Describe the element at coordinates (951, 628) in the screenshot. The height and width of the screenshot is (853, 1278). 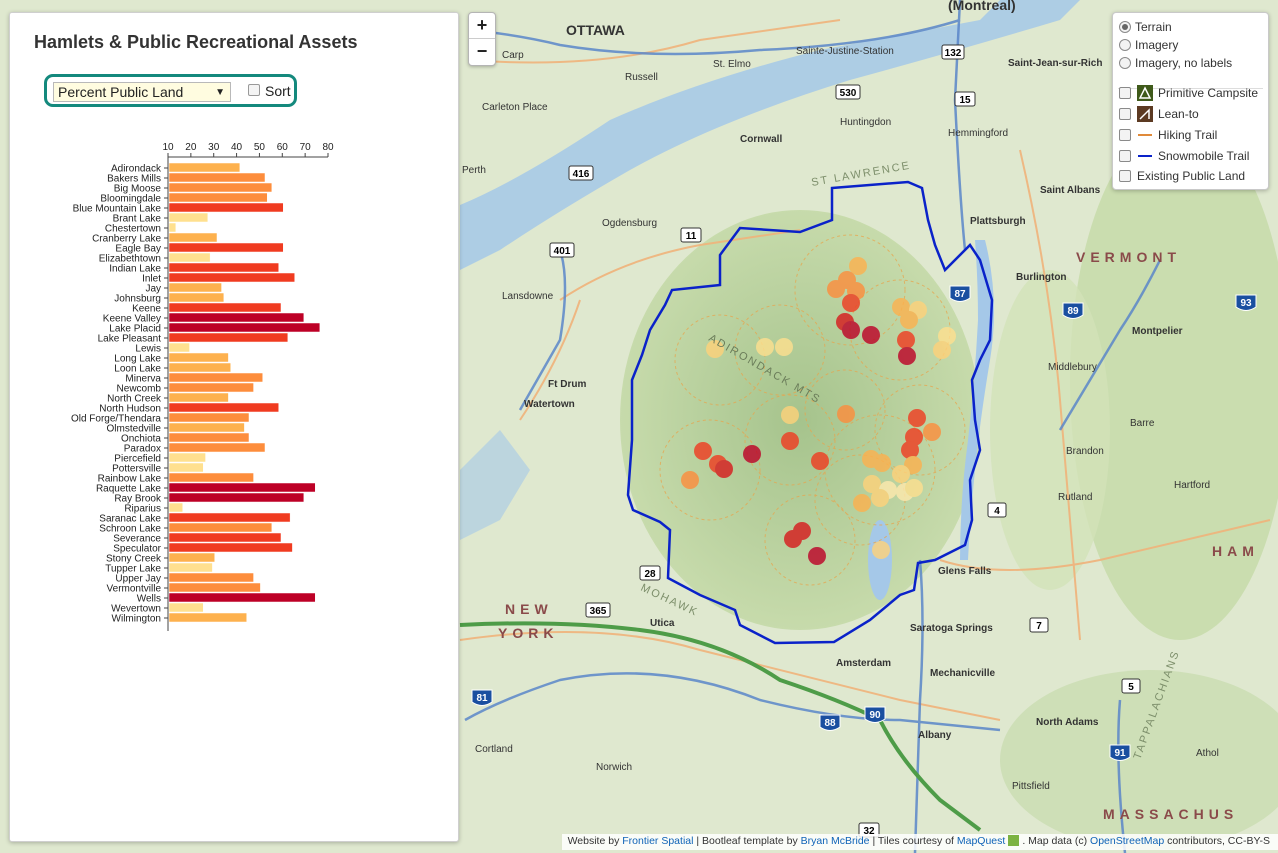
I see `map-label: Saratoga Springs` at that location.